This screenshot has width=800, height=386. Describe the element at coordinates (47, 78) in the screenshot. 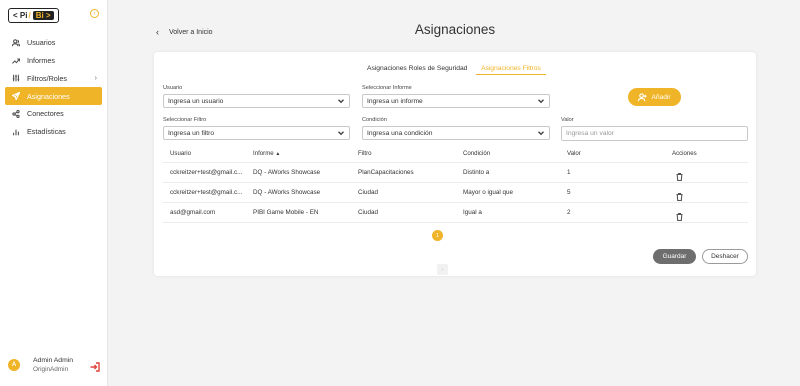

I see `sidebar-item-label: Filtros/Roles` at that location.